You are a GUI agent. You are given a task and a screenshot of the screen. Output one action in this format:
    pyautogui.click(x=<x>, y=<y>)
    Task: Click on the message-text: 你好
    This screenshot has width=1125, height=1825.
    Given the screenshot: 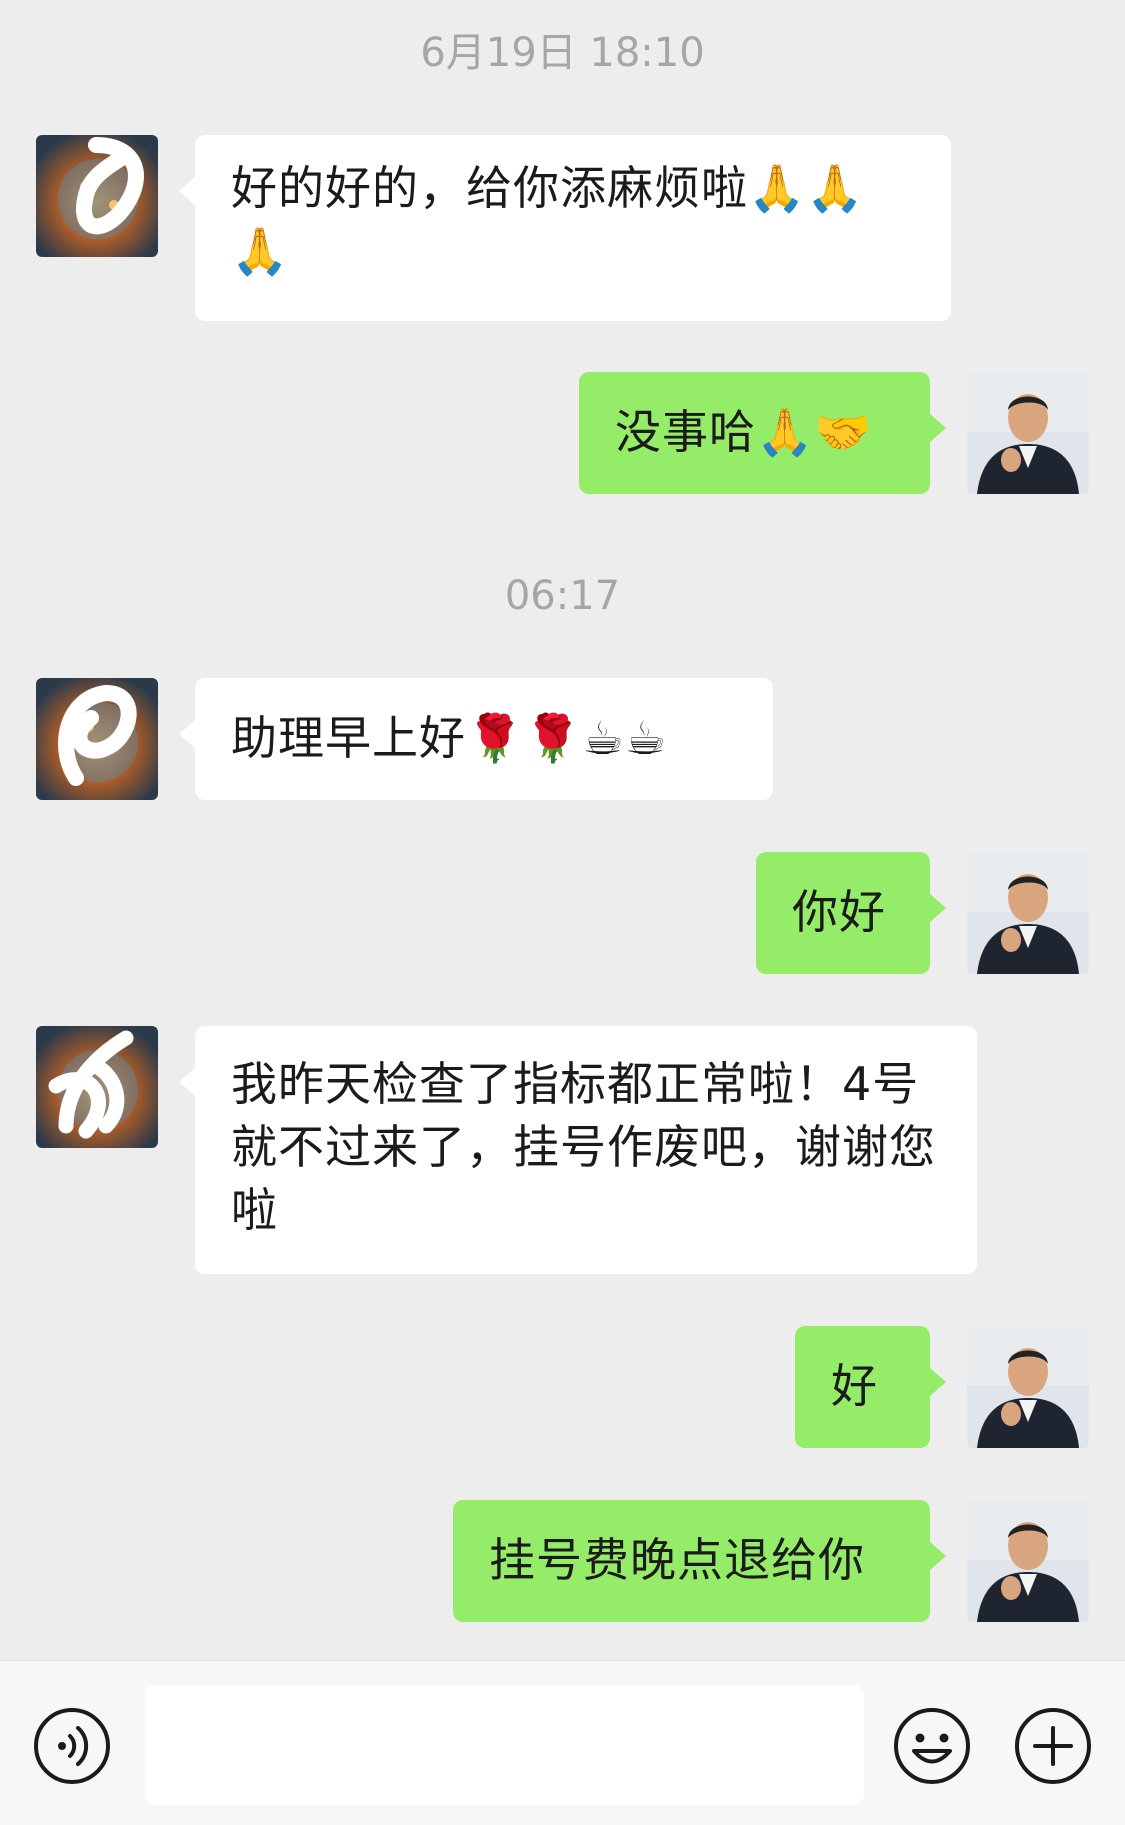 What is the action you would take?
    pyautogui.click(x=839, y=912)
    